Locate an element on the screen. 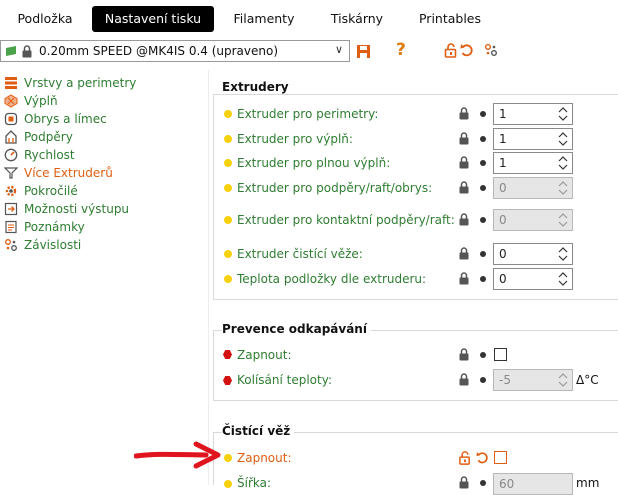 The width and height of the screenshot is (618, 495). ooze-enable-checkbox is located at coordinates (500, 354).